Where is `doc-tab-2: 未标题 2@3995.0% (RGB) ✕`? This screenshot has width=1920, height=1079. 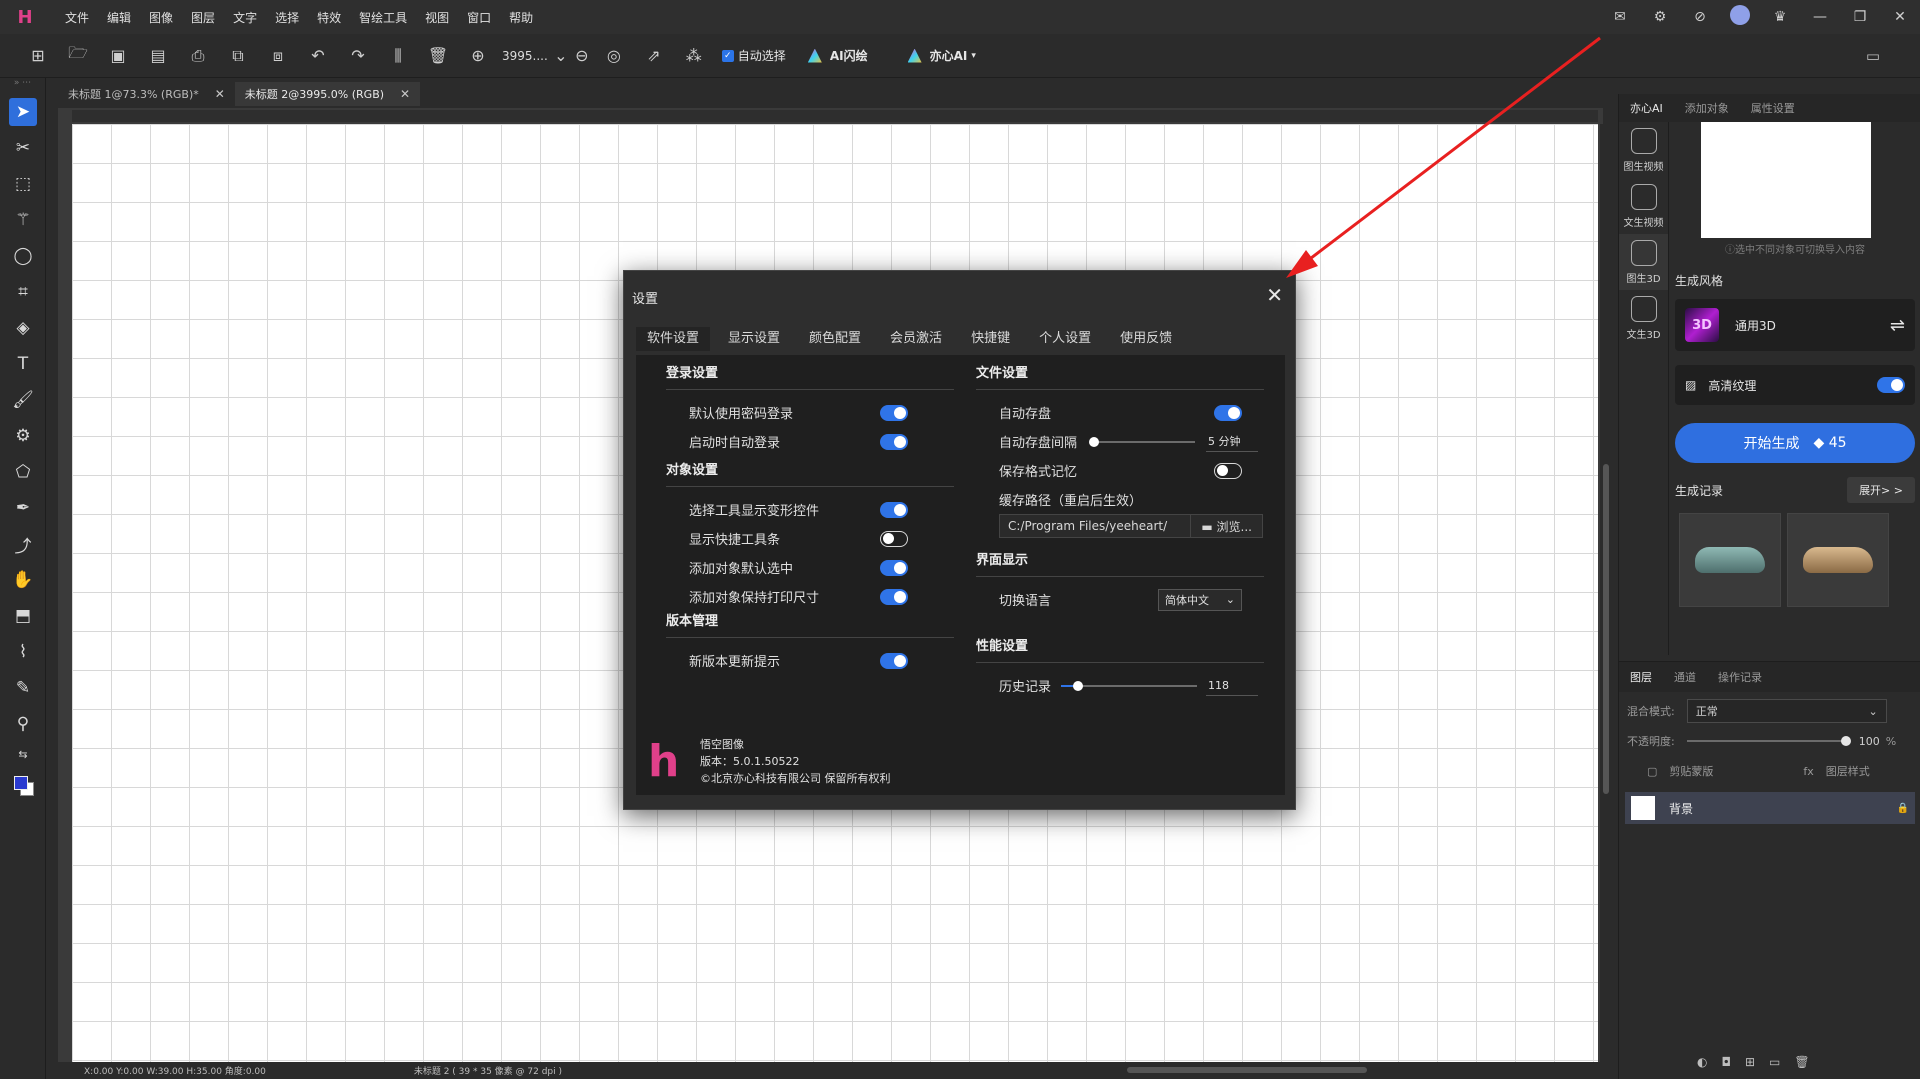
doc-tab-2: 未标题 2@3995.0% (RGB) ✕ is located at coordinates (327, 94).